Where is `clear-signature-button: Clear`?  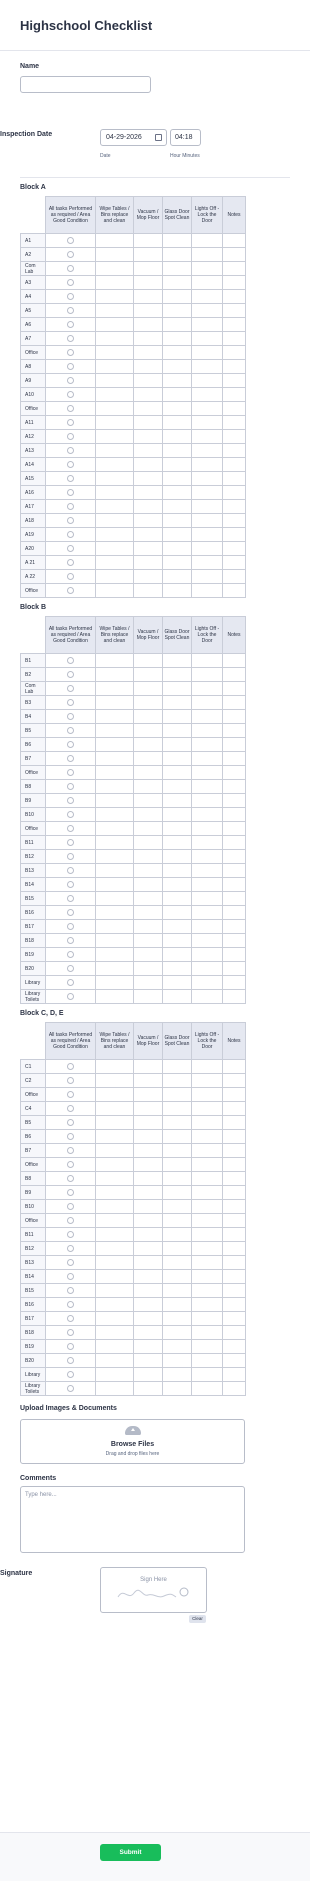 clear-signature-button: Clear is located at coordinates (197, 1619).